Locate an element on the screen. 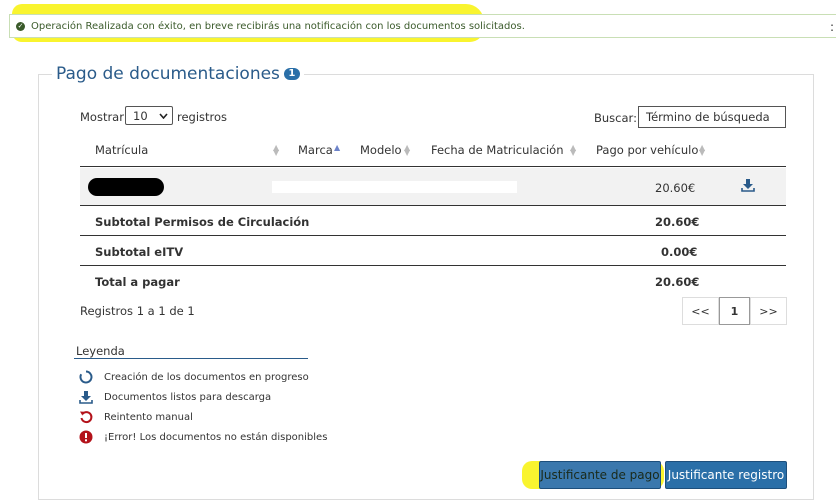  registry-button-label: Justificante registro is located at coordinates (726, 475).